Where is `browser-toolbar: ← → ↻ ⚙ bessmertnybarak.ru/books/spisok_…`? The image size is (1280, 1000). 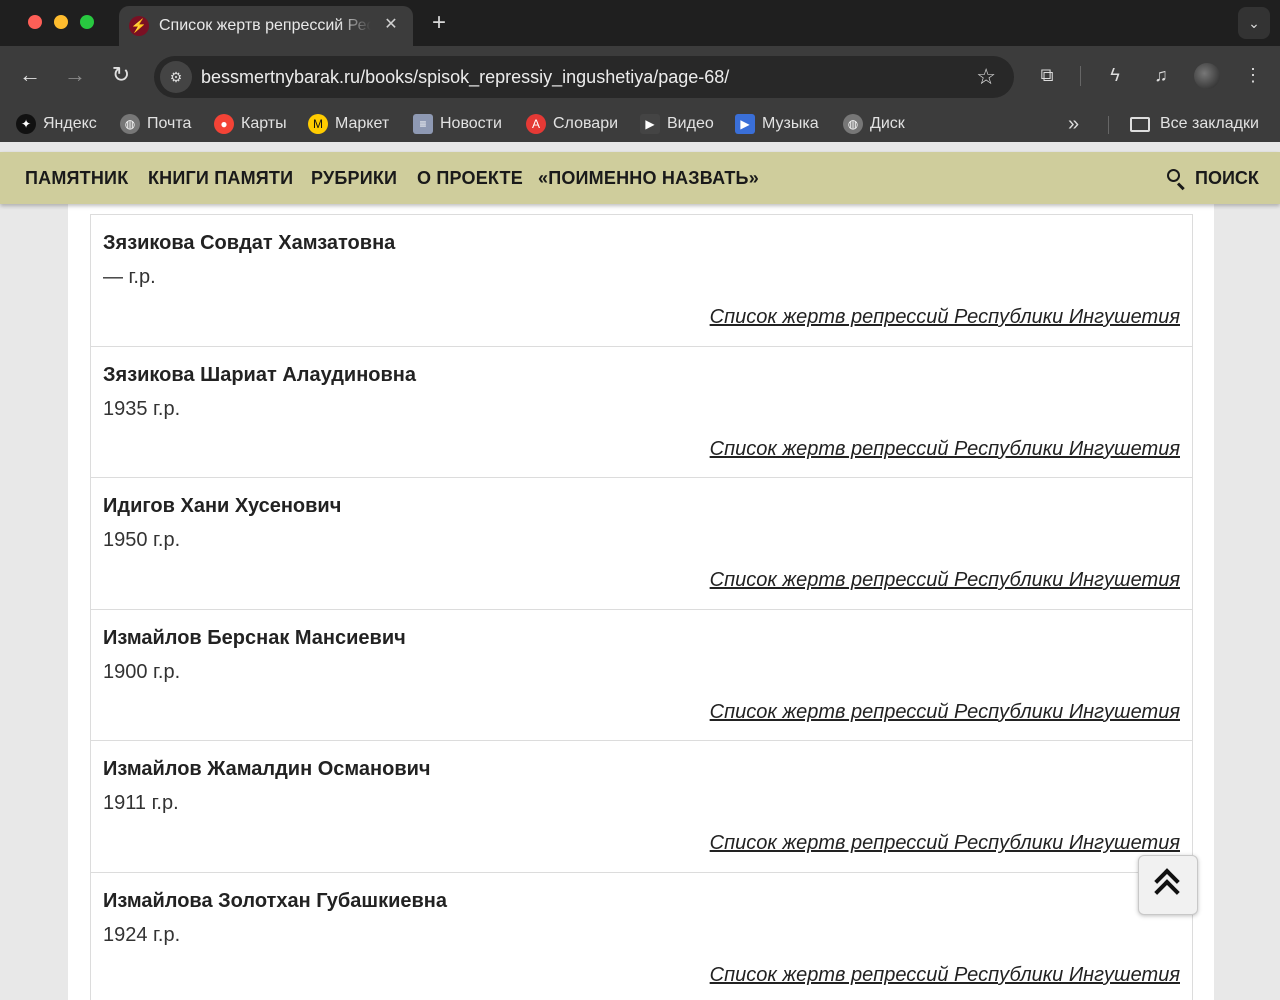
browser-toolbar: ← → ↻ ⚙ bessmertnybarak.ru/books/spisok_… is located at coordinates (640, 76).